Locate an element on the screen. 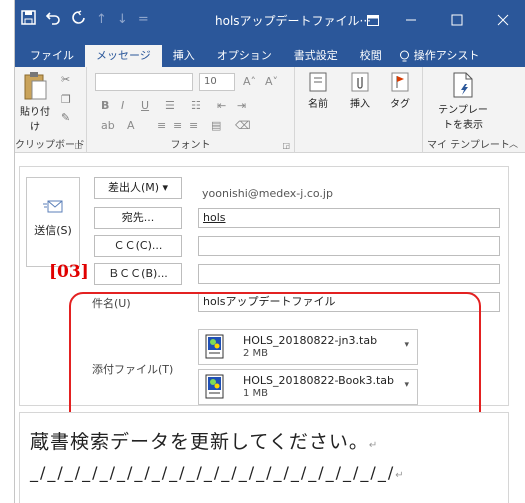 The height and width of the screenshot is (503, 525). tab-format-text: 書式設定 is located at coordinates (316, 56).